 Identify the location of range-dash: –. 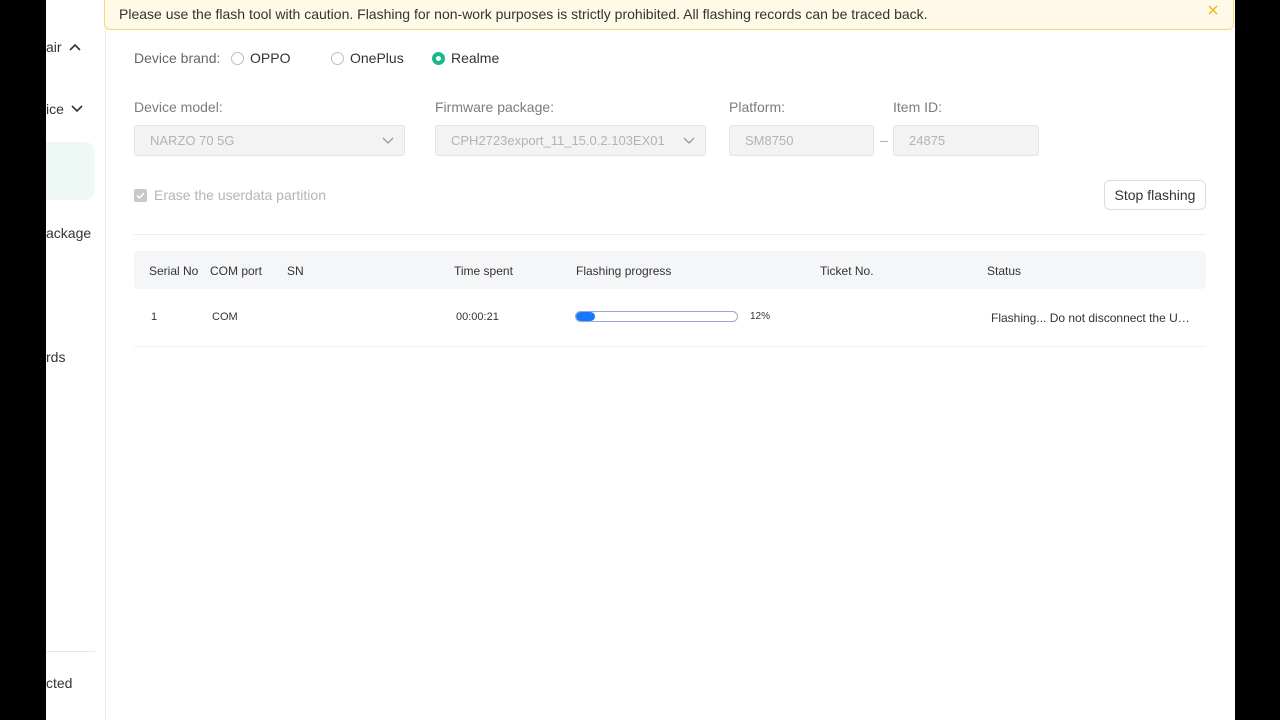
(884, 140).